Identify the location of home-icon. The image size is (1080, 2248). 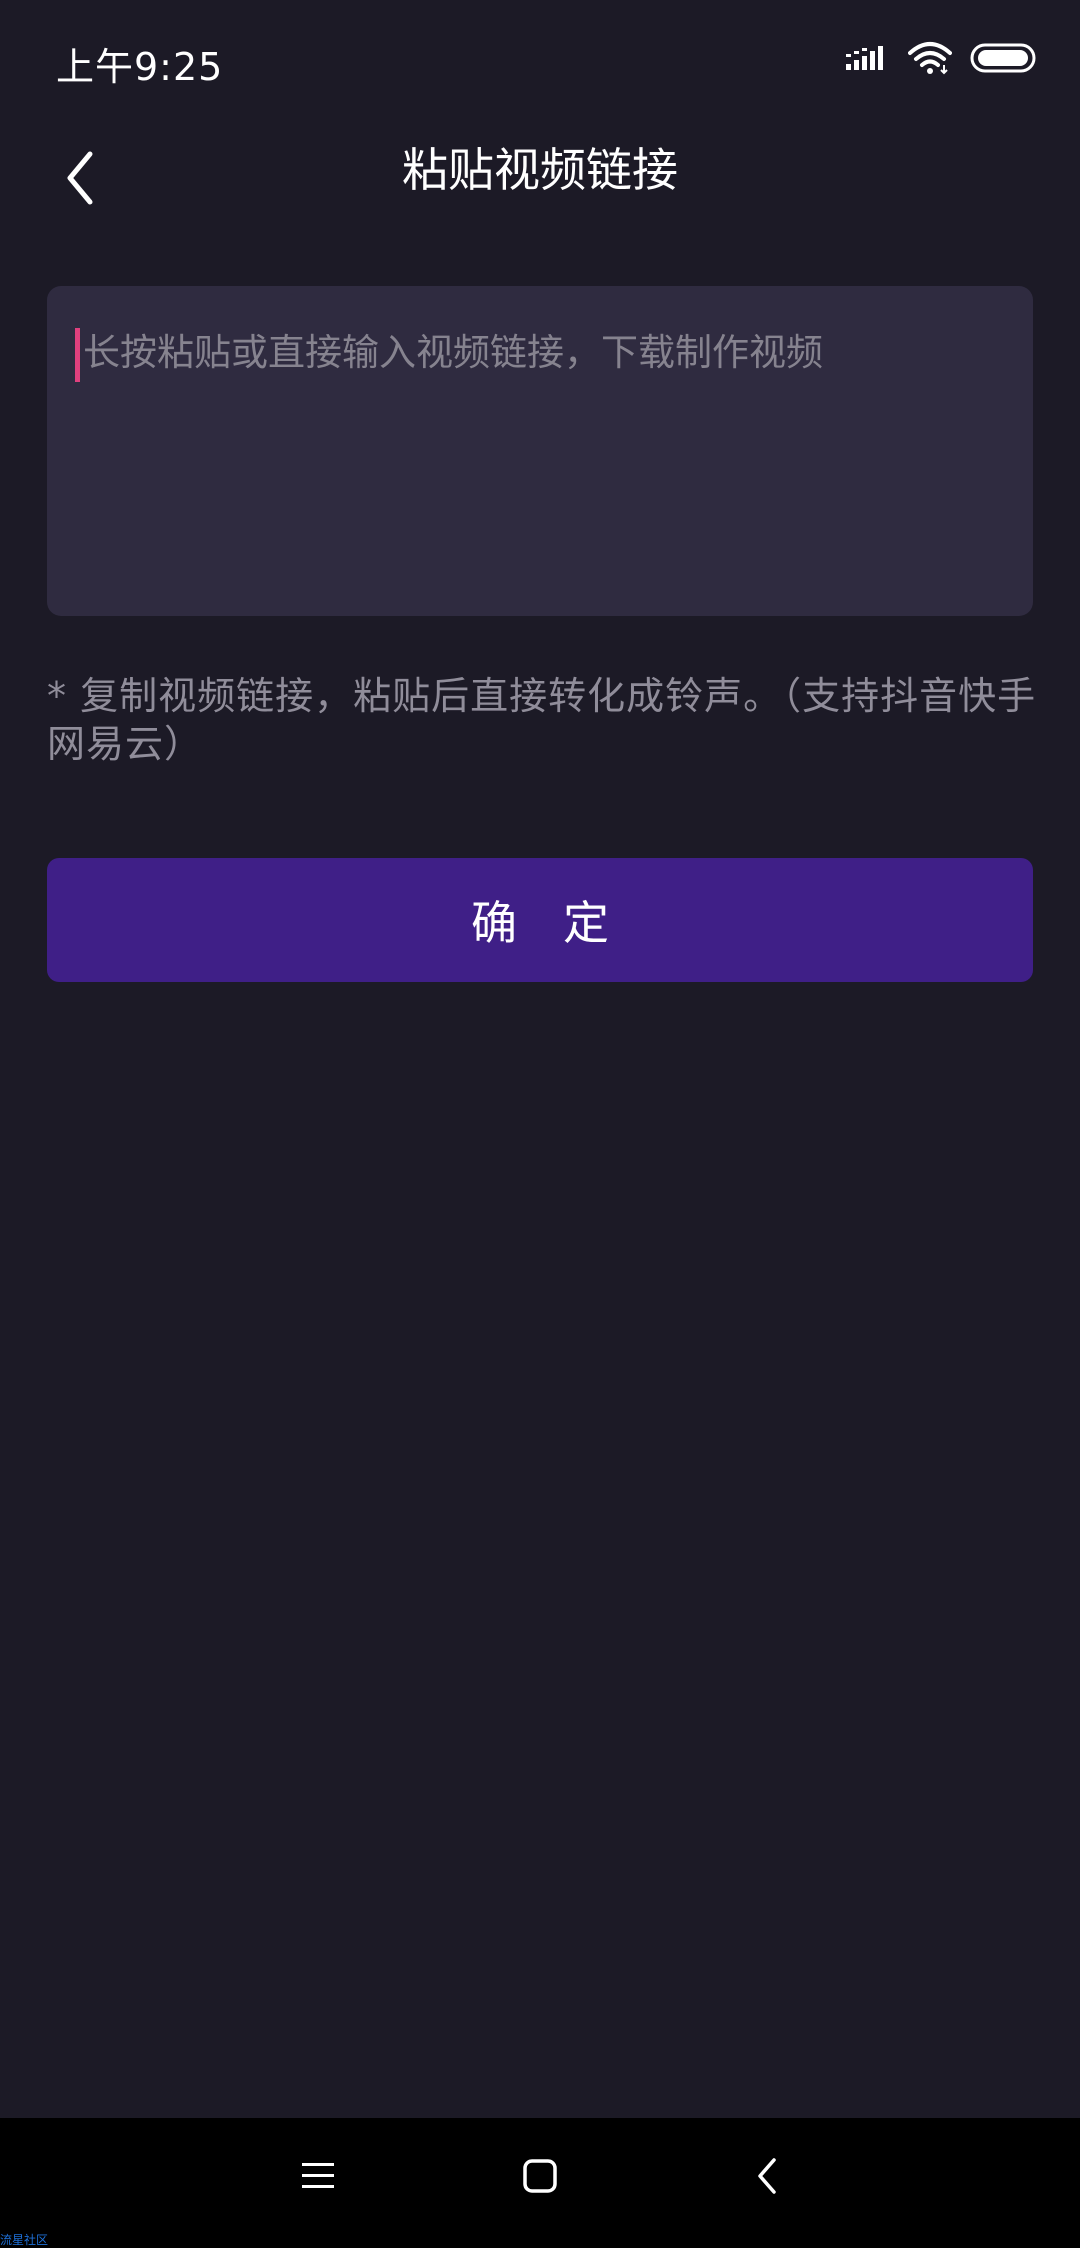
(540, 2178).